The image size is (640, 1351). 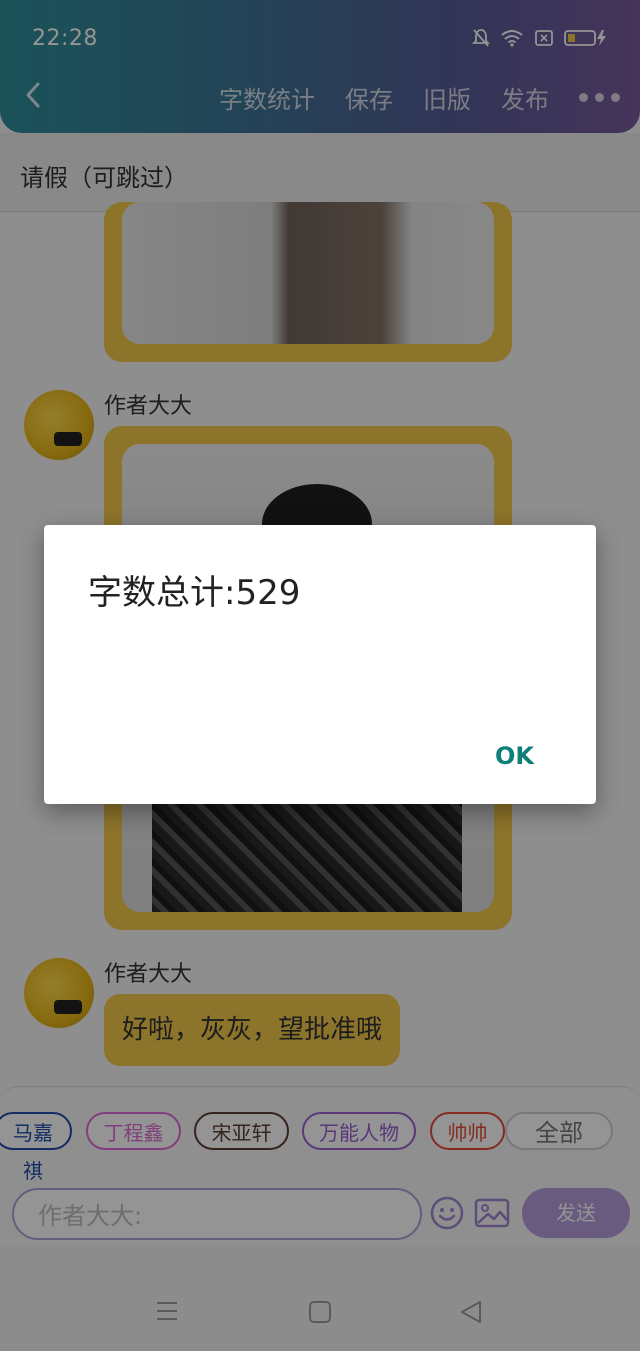 I want to click on dialog-message: 字数总计:529, so click(x=194, y=593).